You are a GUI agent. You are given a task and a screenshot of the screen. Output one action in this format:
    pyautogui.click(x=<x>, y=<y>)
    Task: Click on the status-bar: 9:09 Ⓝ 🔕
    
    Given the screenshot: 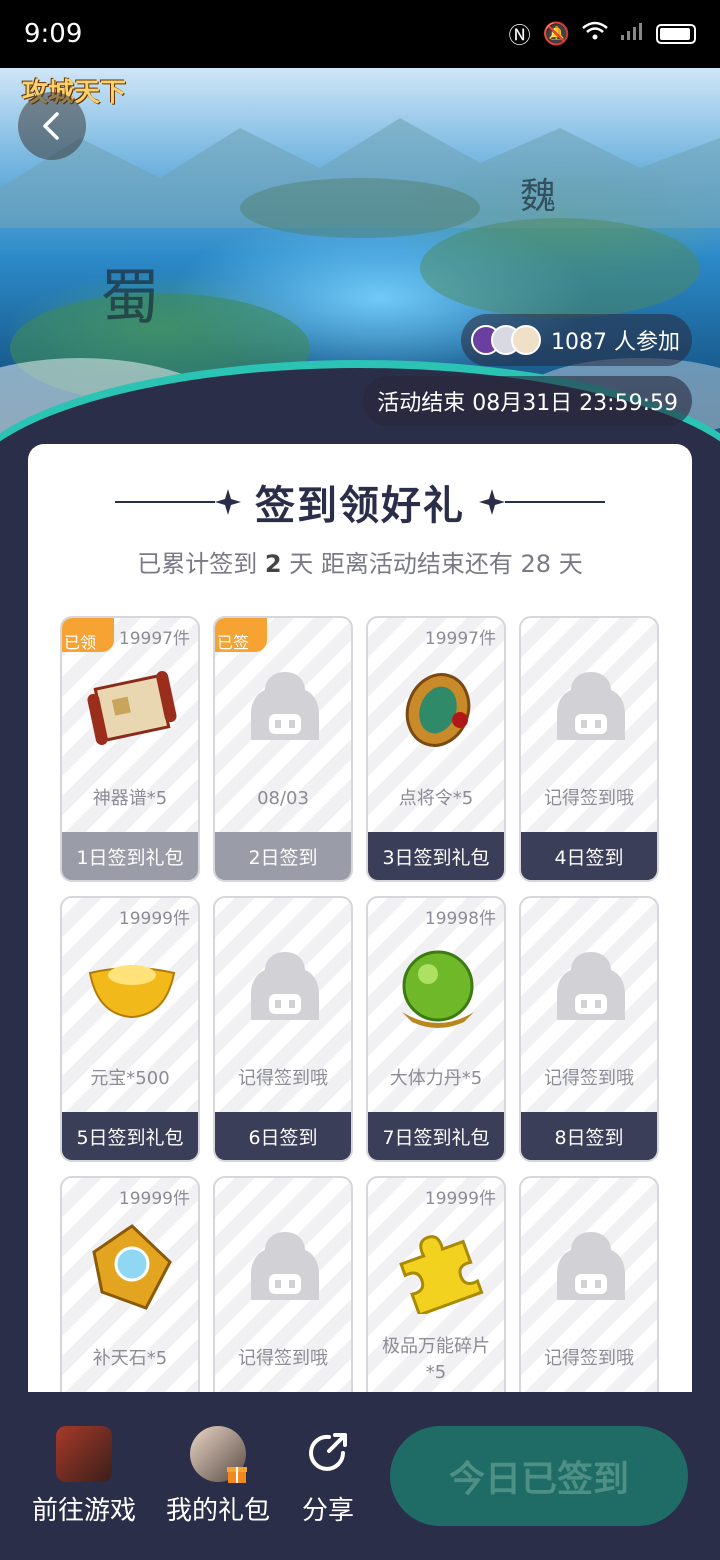 What is the action you would take?
    pyautogui.click(x=360, y=34)
    